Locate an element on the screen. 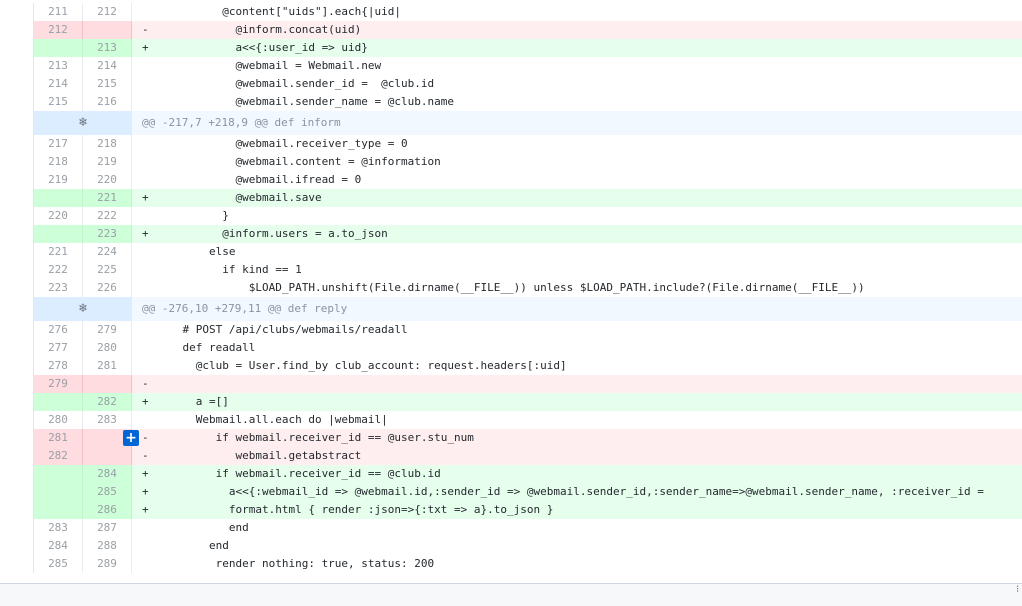 Image resolution: width=1022 pixels, height=606 pixels. code-text: @webmail = Webmail.new is located at coordinates (269, 65).